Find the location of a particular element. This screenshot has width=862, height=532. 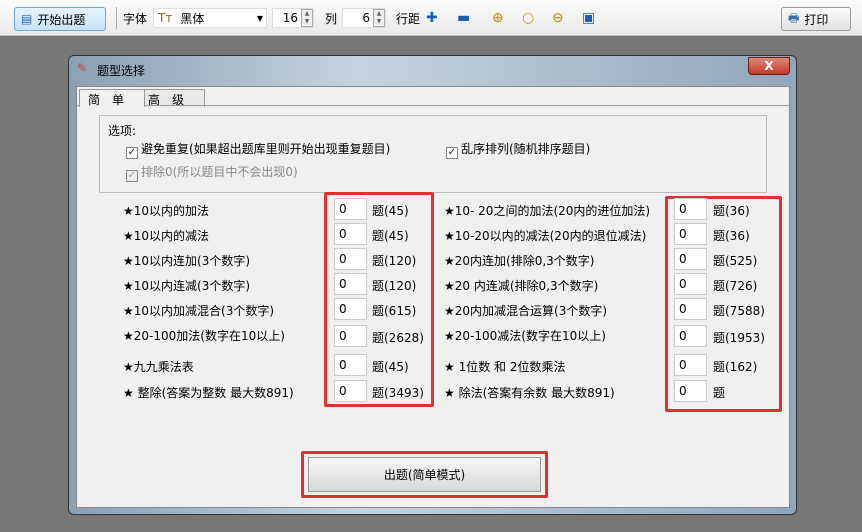

zoom-in-icon: ⊕ is located at coordinates (498, 18).